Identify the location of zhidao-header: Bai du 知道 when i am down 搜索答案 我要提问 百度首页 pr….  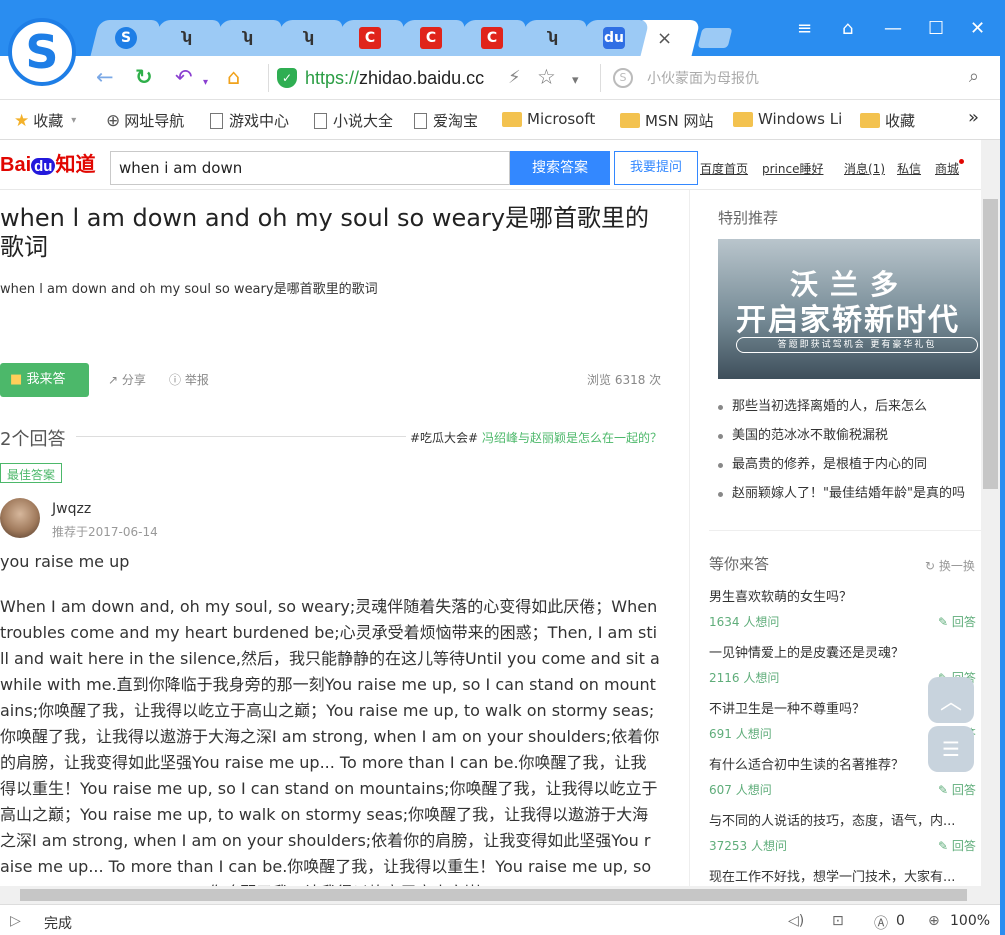
(500, 165).